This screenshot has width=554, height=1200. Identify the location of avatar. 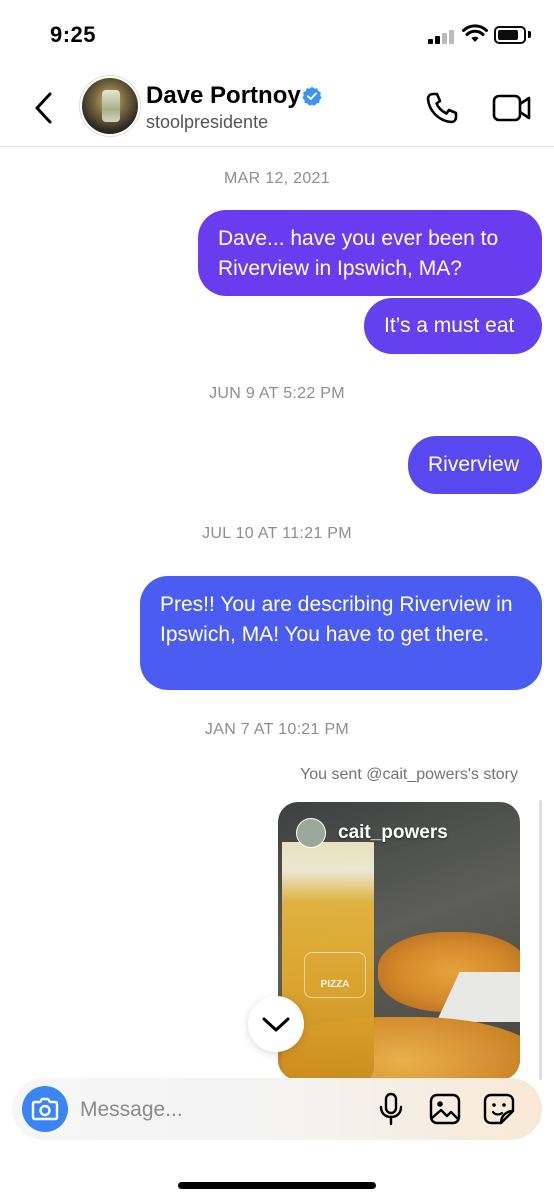
(110, 106).